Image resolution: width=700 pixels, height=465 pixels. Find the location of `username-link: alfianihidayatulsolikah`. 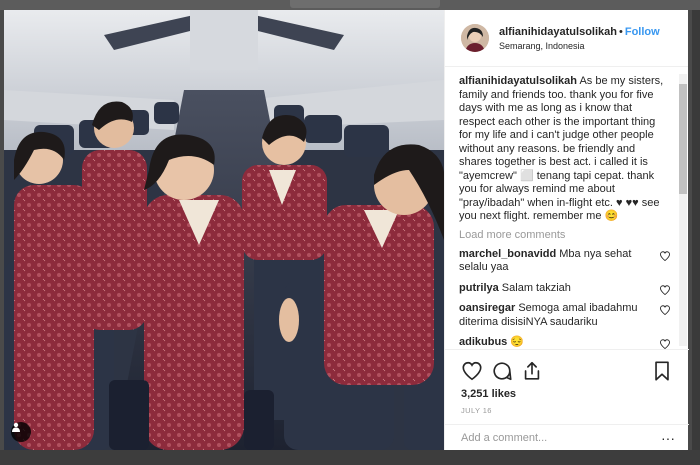

username-link: alfianihidayatulsolikah is located at coordinates (558, 32).